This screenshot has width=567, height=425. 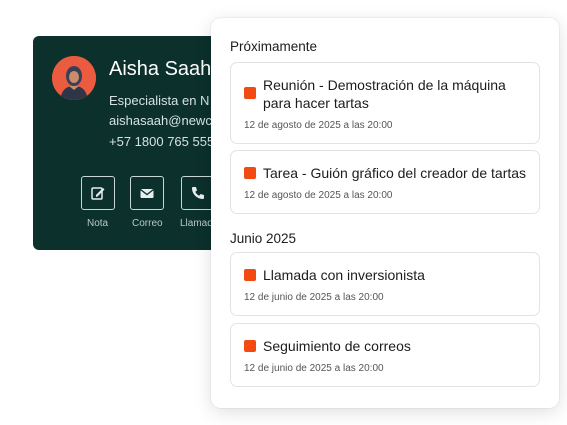 I want to click on email-label: Correo, so click(x=147, y=223).